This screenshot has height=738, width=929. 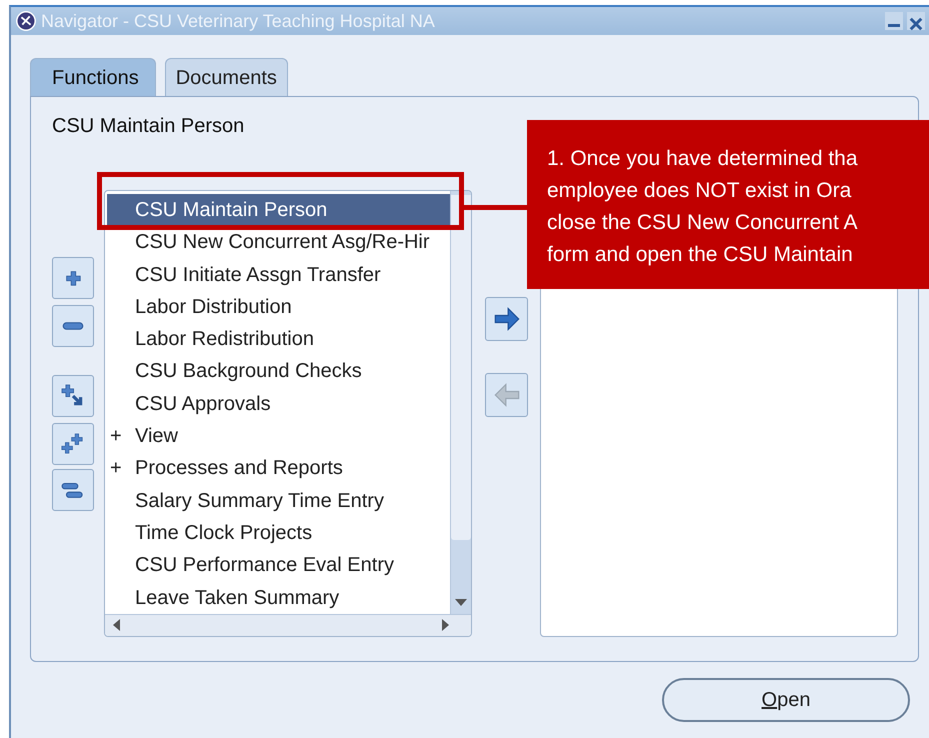 I want to click on function-item: CSU Maintain Person, so click(x=278, y=210).